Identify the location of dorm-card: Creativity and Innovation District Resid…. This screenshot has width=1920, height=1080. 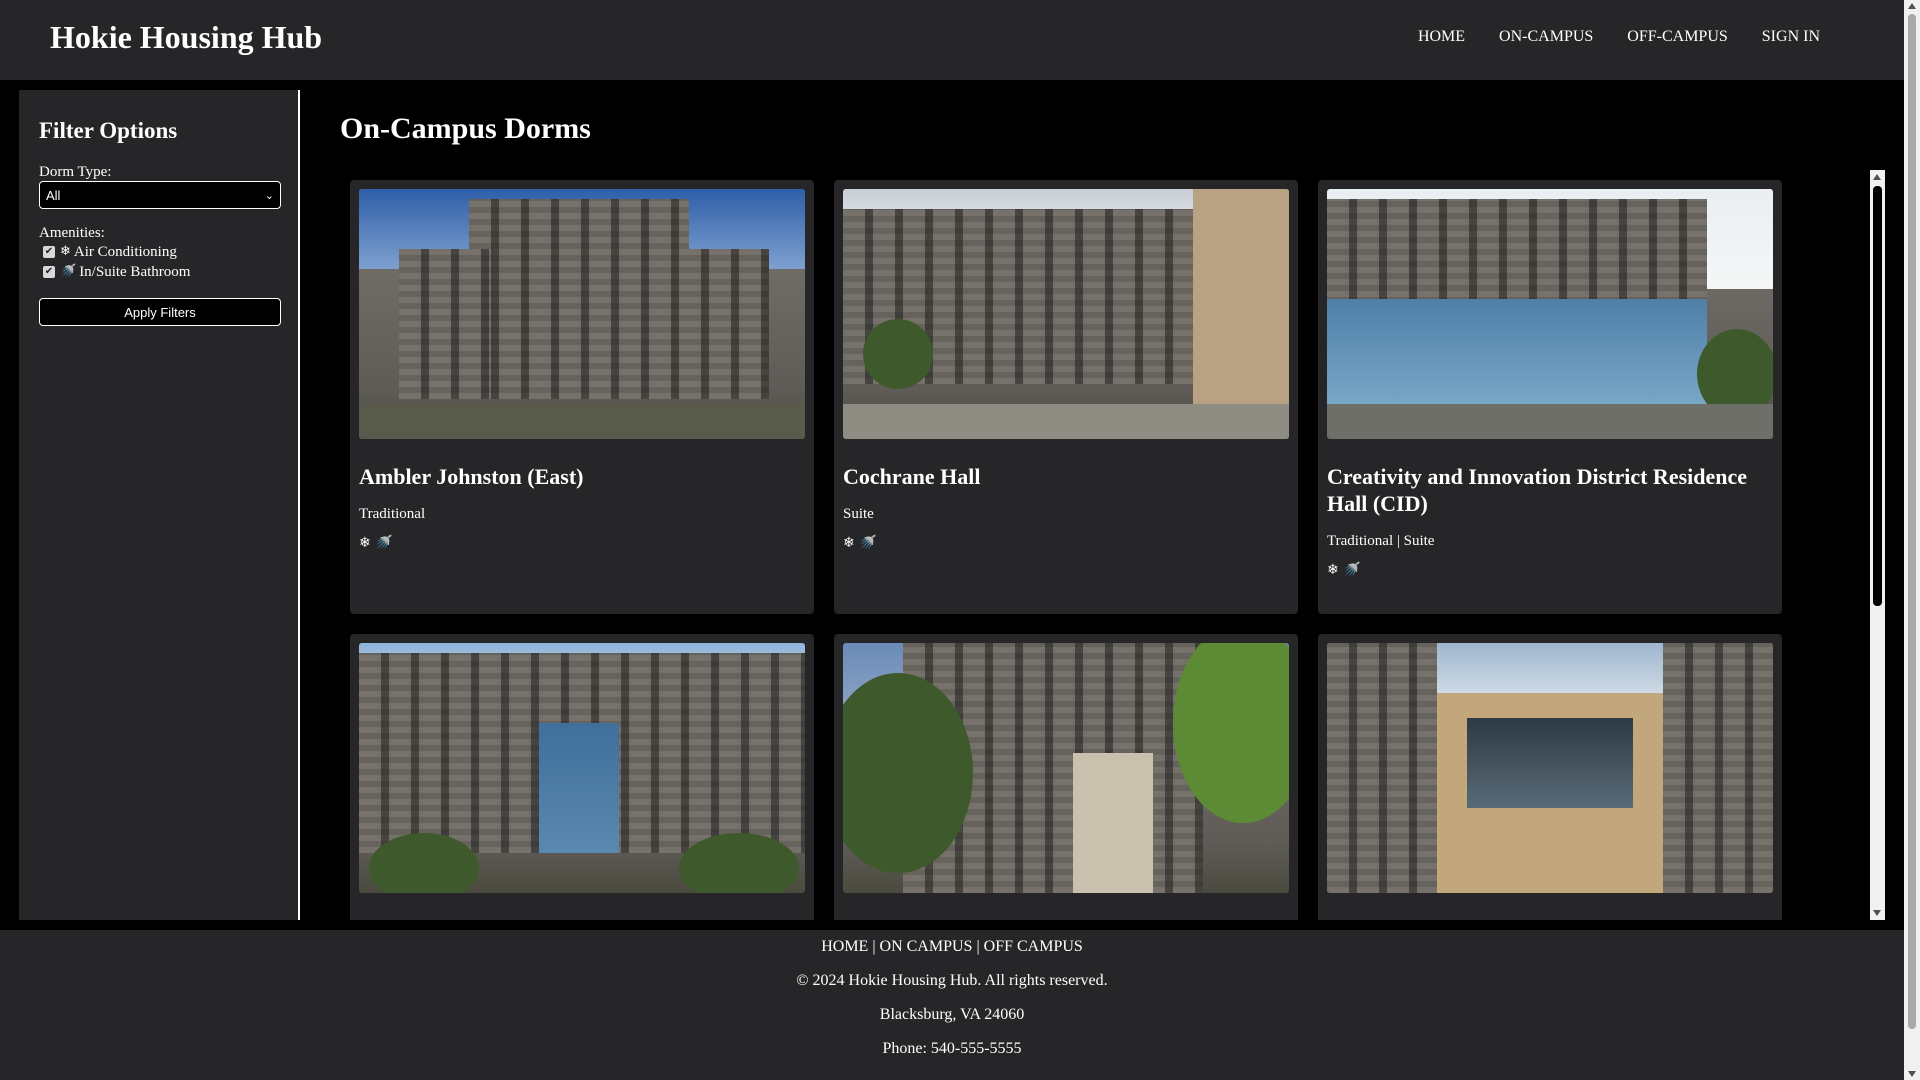
(1550, 397).